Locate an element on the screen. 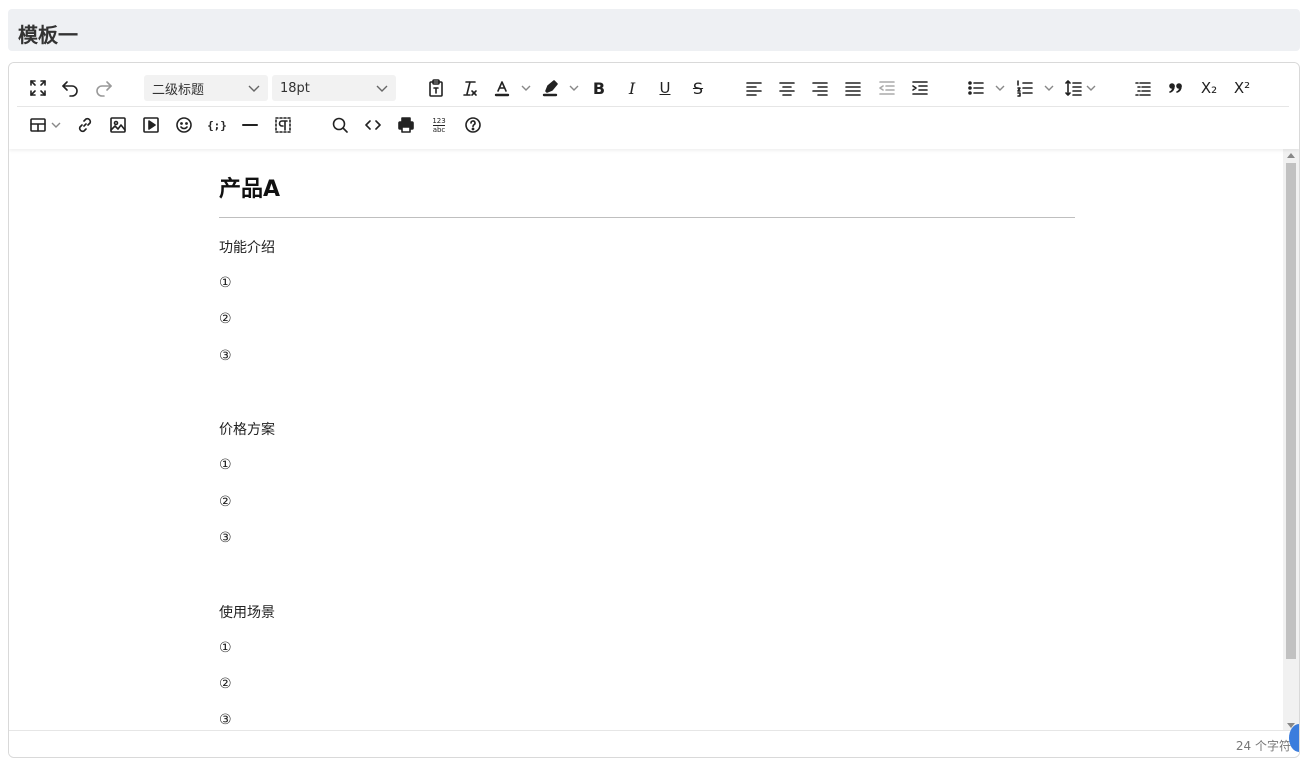  media-icon is located at coordinates (151, 125).